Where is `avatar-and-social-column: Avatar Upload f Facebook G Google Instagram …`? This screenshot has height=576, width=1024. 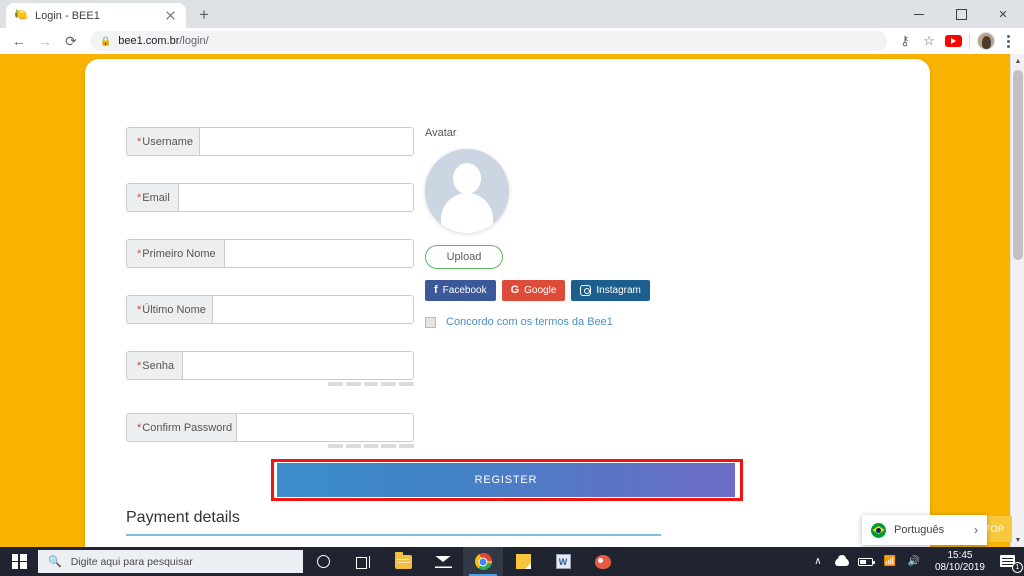
avatar-and-social-column: Avatar Upload f Facebook G Google Instagram … is located at coordinates (575, 227).